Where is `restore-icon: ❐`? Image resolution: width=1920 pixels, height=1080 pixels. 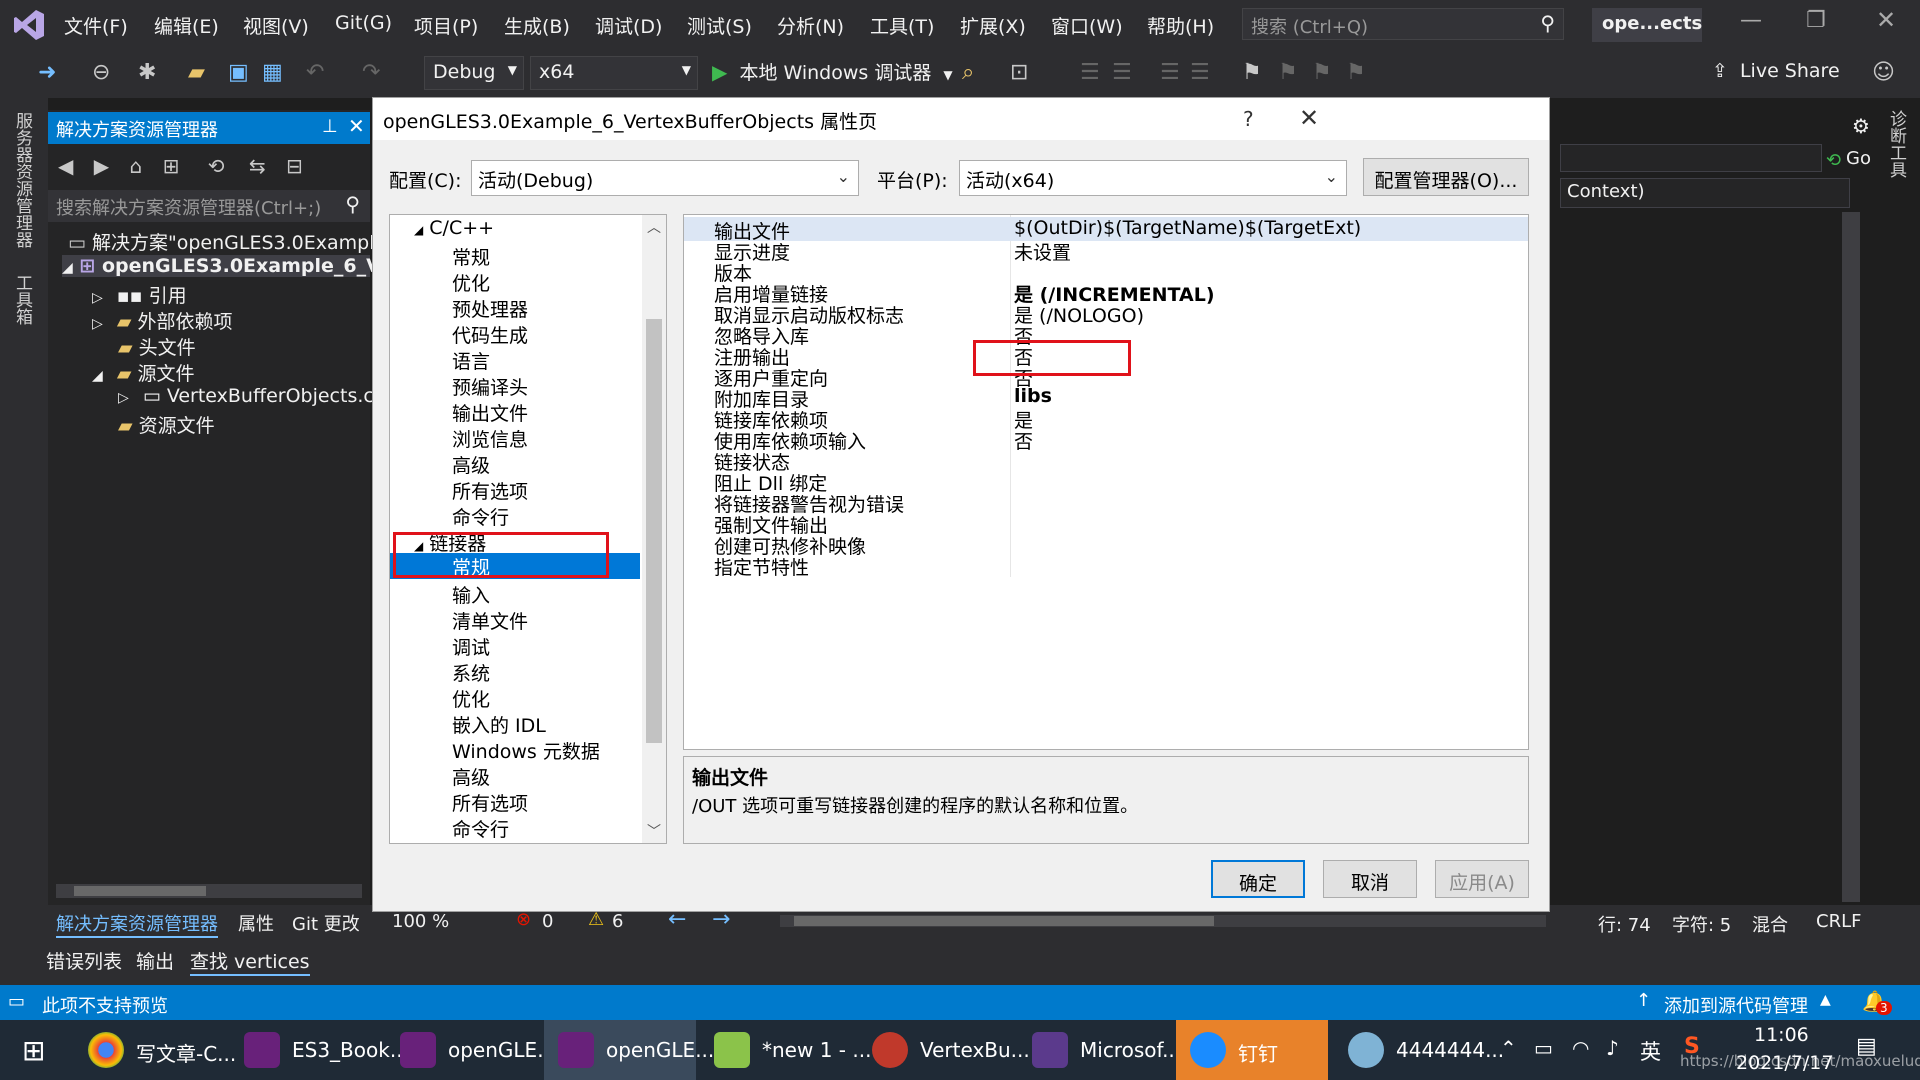
restore-icon: ❐ is located at coordinates (1816, 20).